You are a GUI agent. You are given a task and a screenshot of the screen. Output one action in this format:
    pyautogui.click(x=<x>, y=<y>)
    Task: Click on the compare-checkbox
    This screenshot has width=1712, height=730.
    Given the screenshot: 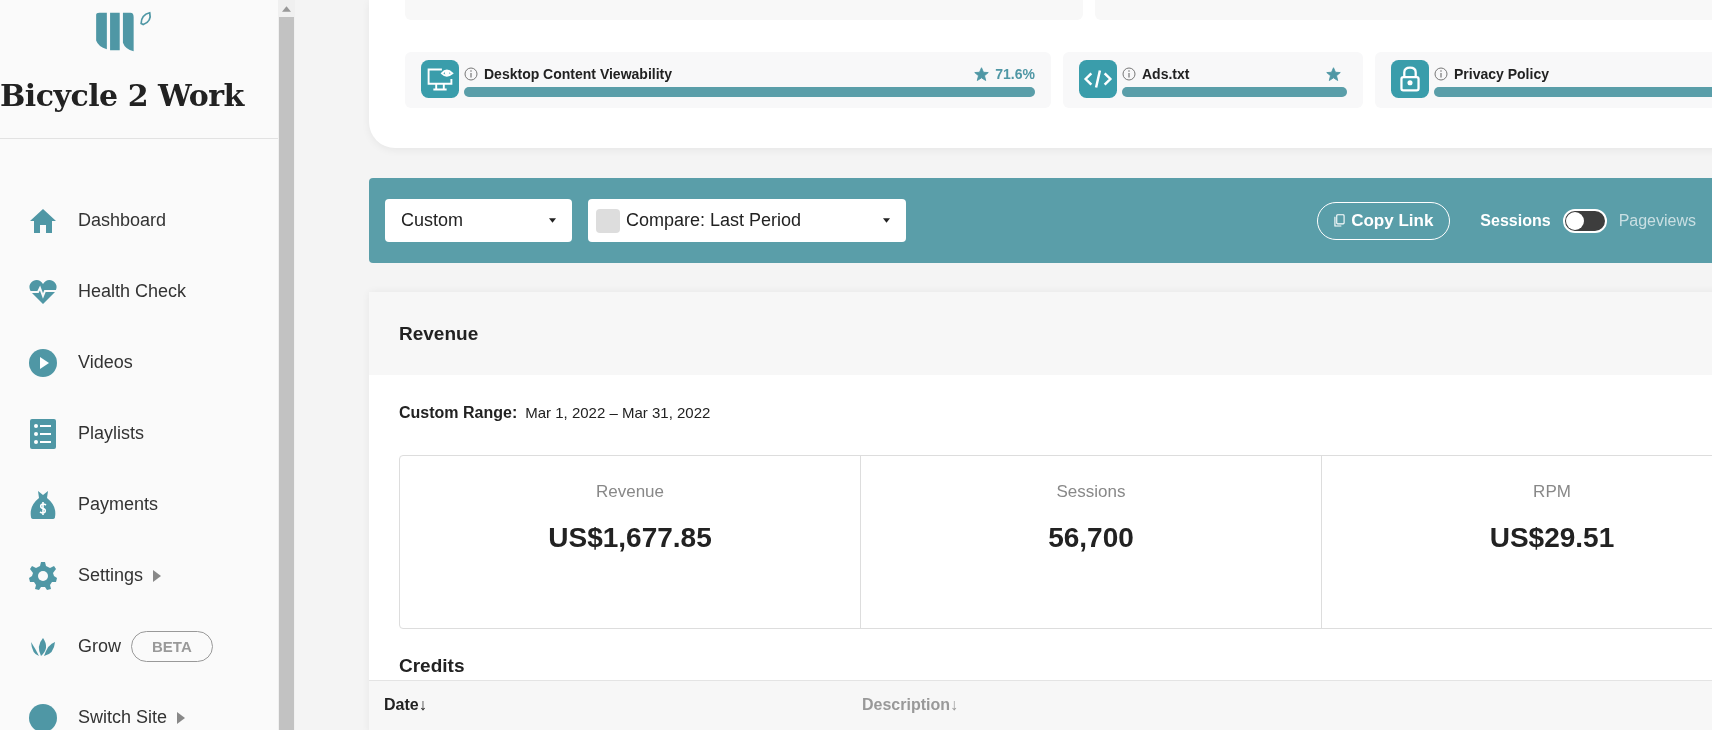 What is the action you would take?
    pyautogui.click(x=608, y=220)
    